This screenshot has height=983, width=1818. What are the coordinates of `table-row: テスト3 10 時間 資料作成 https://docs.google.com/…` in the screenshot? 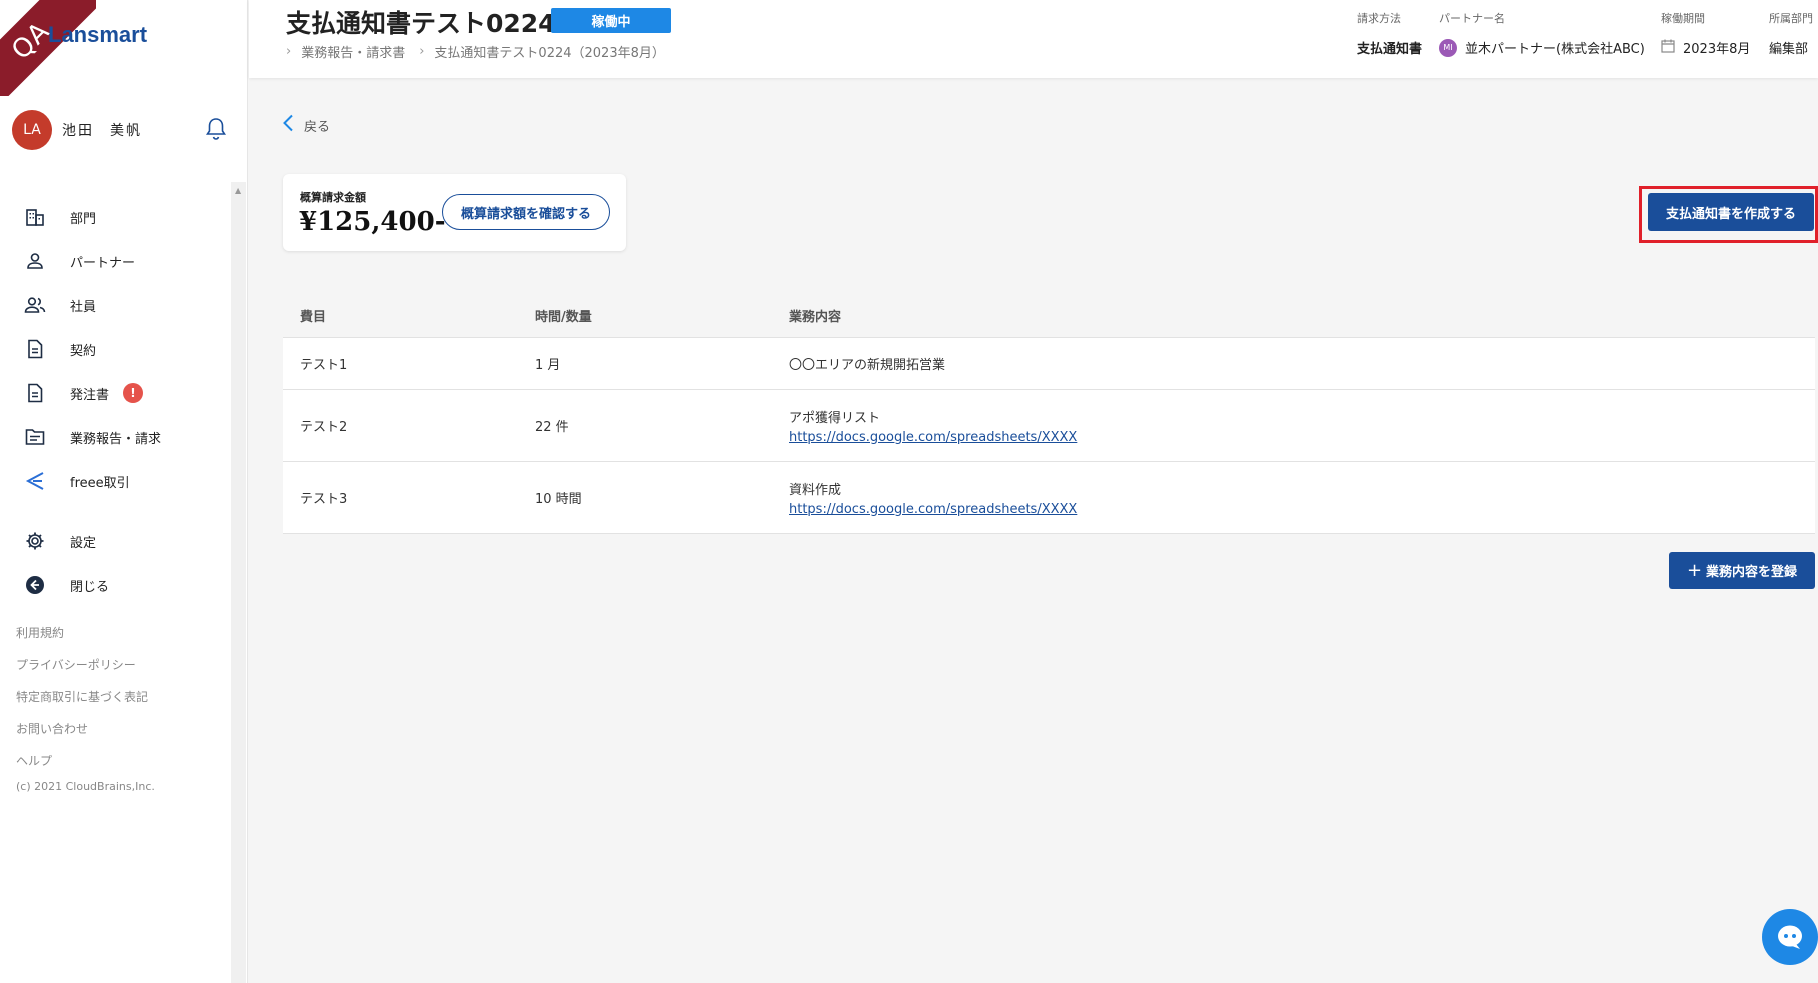 It's located at (1049, 498).